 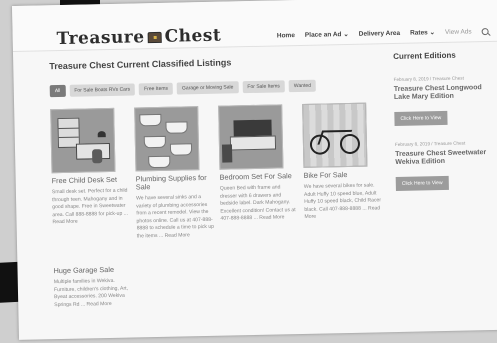 I want to click on search-icon, so click(x=485, y=31).